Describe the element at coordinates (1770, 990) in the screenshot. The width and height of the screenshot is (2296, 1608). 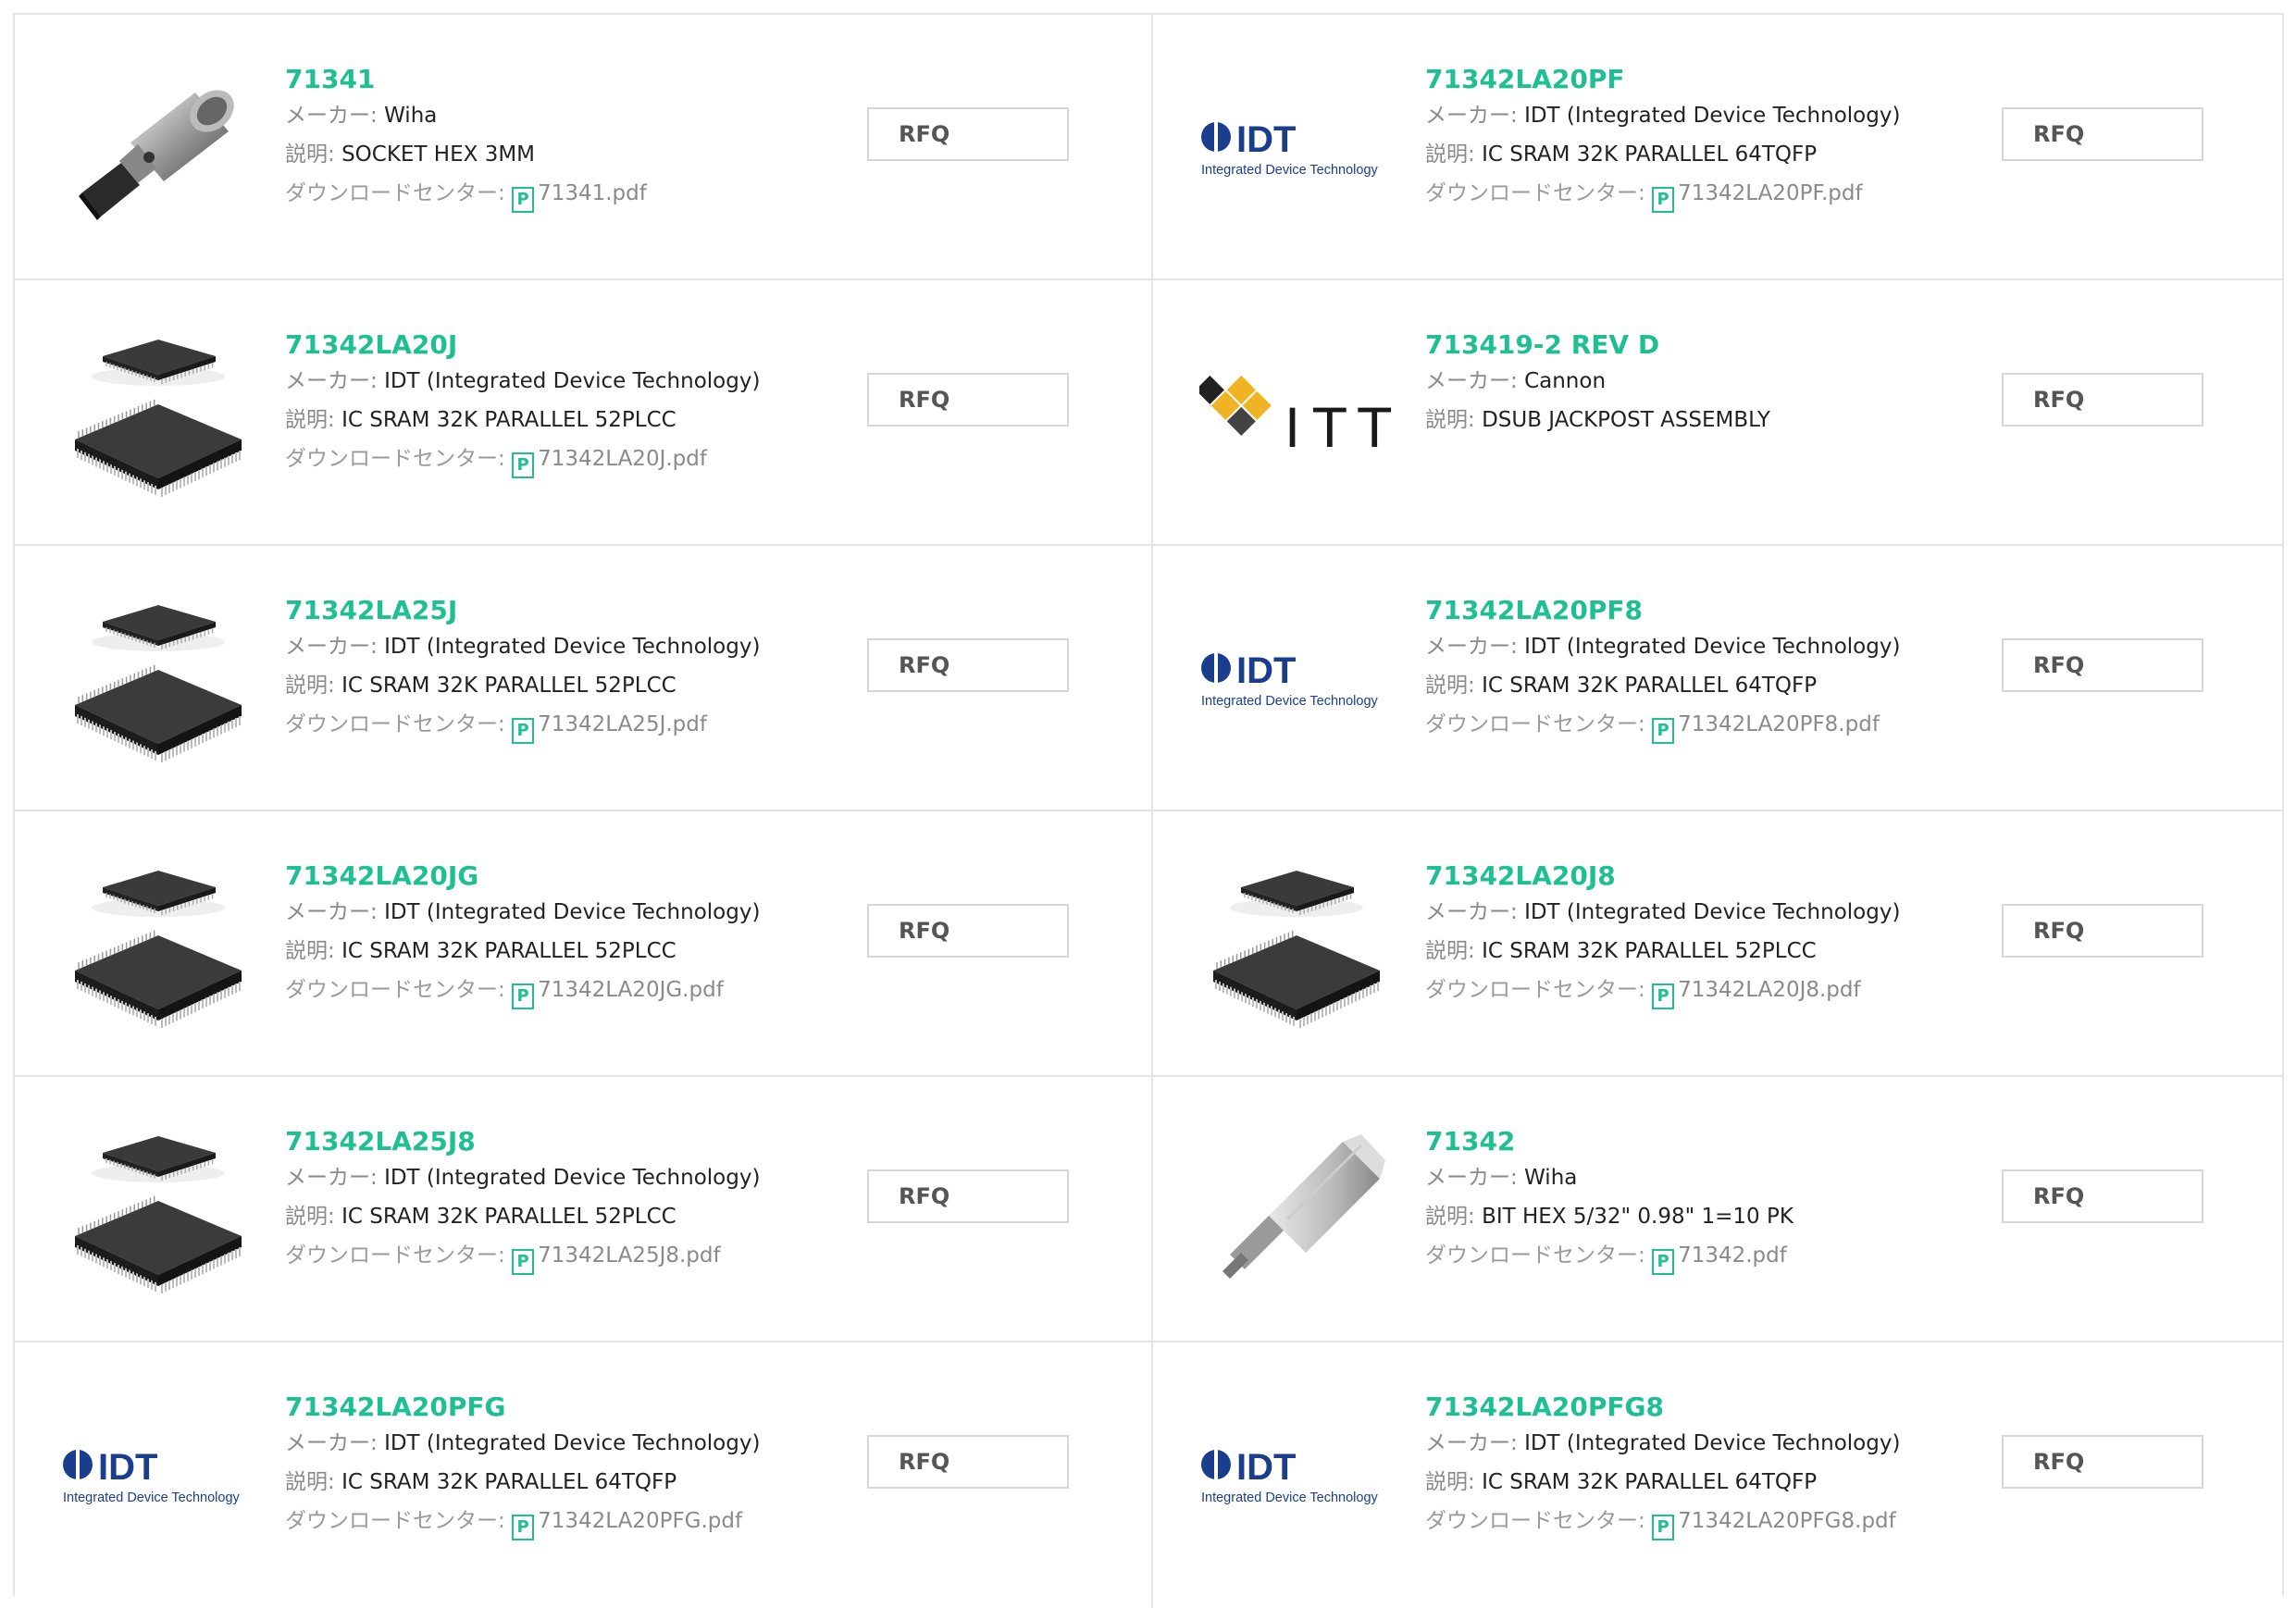
I see `pdf-link: 71342LA20J8.pdf` at that location.